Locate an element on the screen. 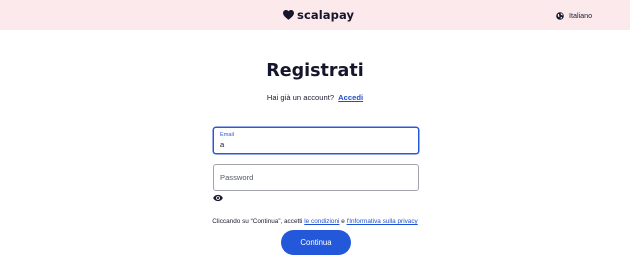 The width and height of the screenshot is (630, 275). password-input is located at coordinates (315, 178).